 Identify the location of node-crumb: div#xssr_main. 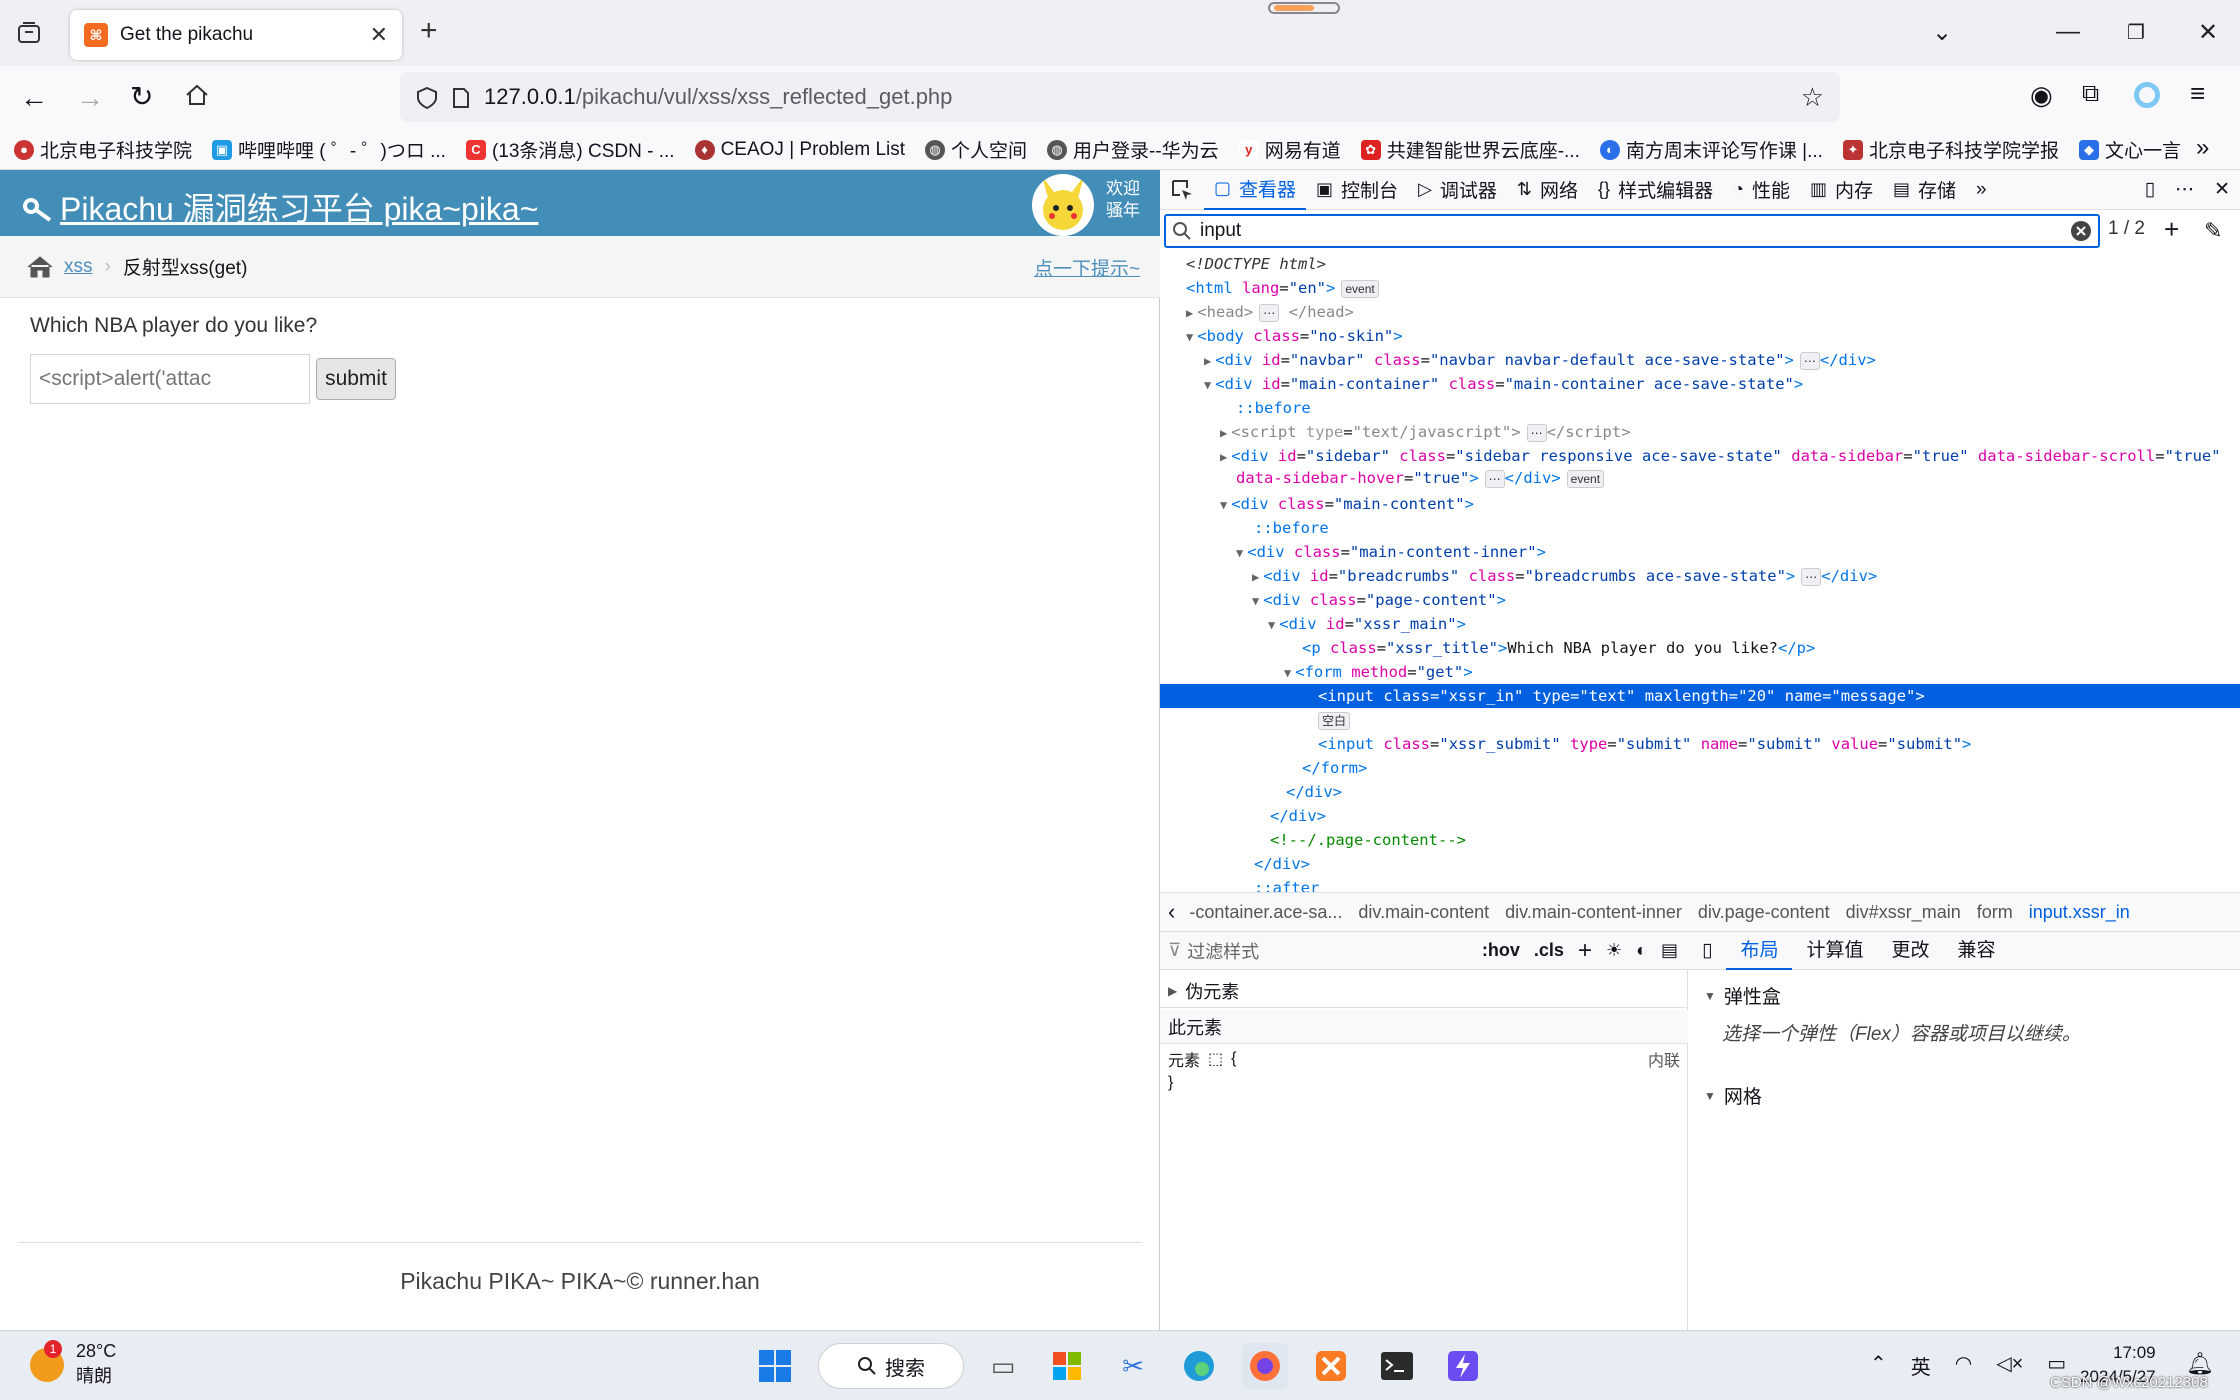
(1903, 912).